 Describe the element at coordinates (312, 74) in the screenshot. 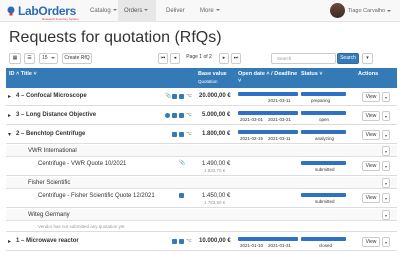

I see `col-status: Status ˅` at that location.